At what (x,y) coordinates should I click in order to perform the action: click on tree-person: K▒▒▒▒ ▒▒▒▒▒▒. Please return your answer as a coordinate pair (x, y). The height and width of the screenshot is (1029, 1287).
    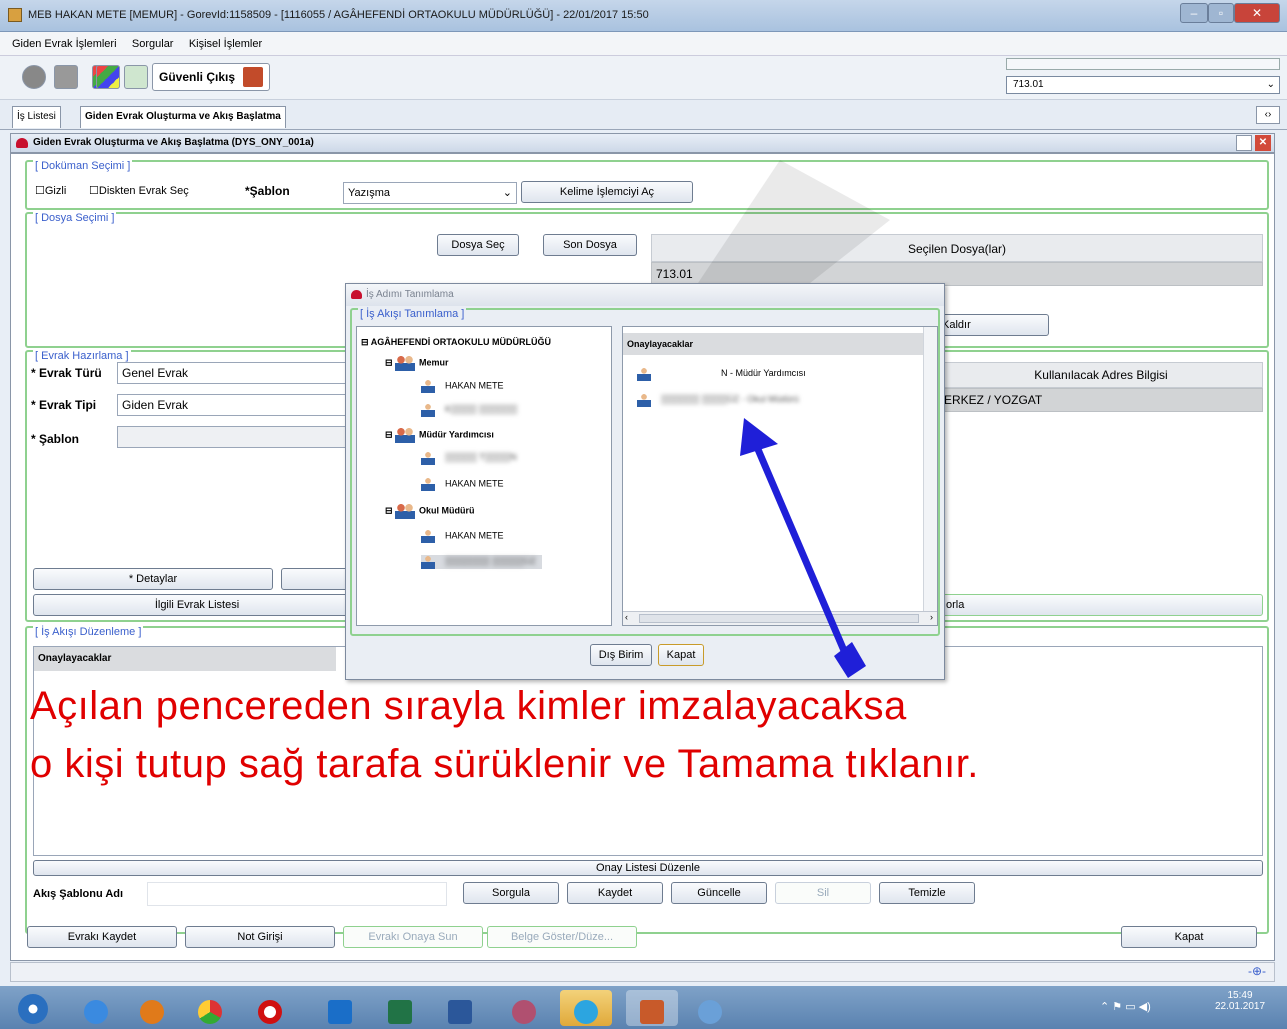
    Looking at the image, I should click on (469, 410).